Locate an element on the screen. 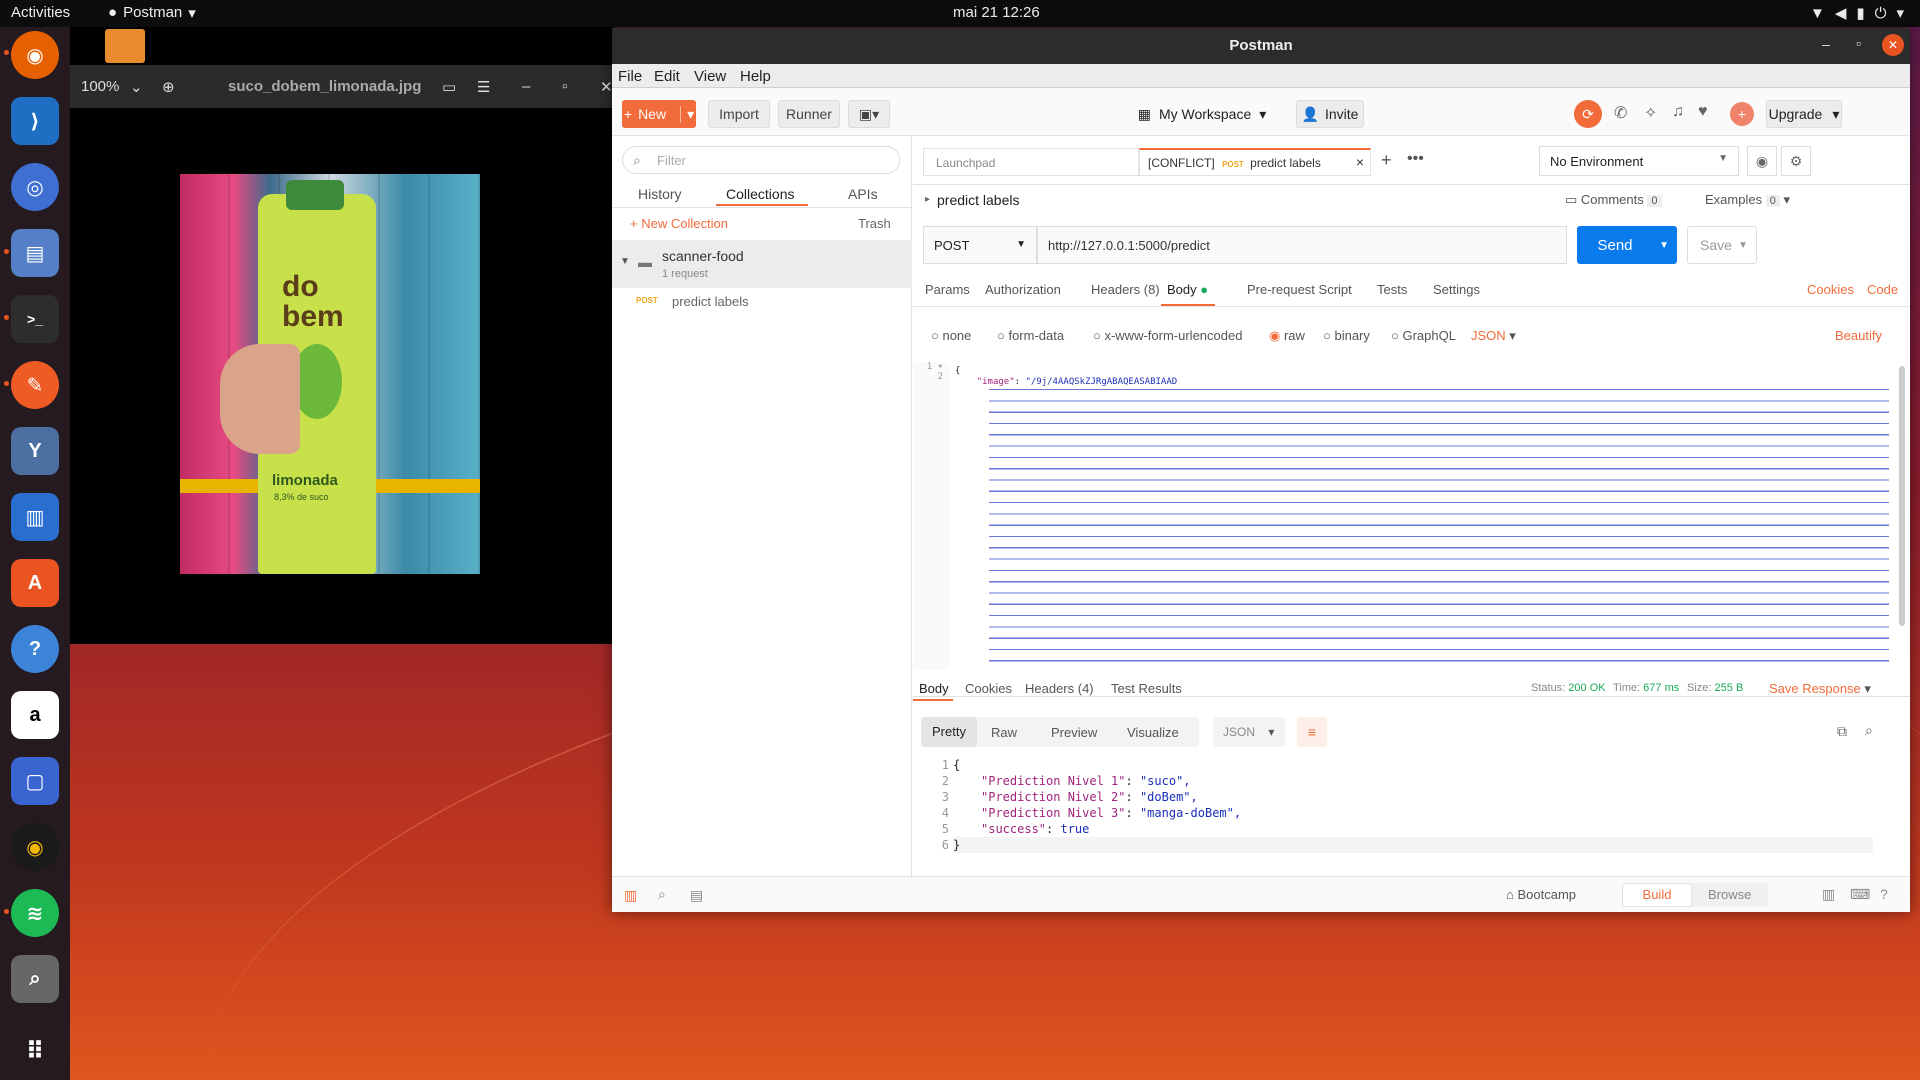  save-response-button: Save Response ▾ is located at coordinates (1820, 689).